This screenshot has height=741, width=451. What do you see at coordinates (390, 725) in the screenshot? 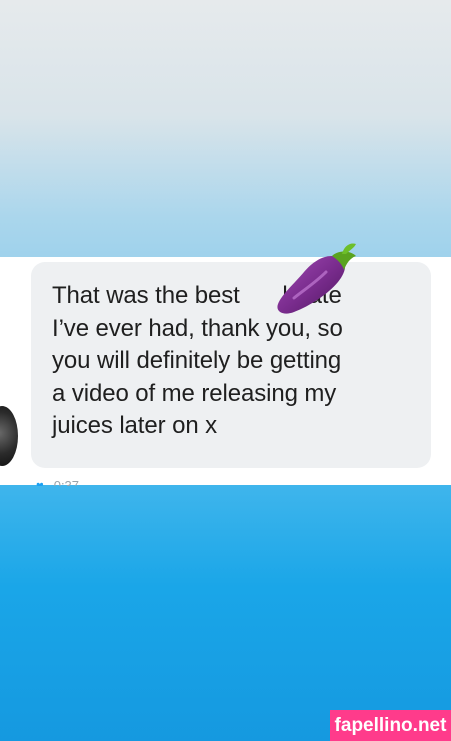
I see `watermark: fapellino.net` at bounding box center [390, 725].